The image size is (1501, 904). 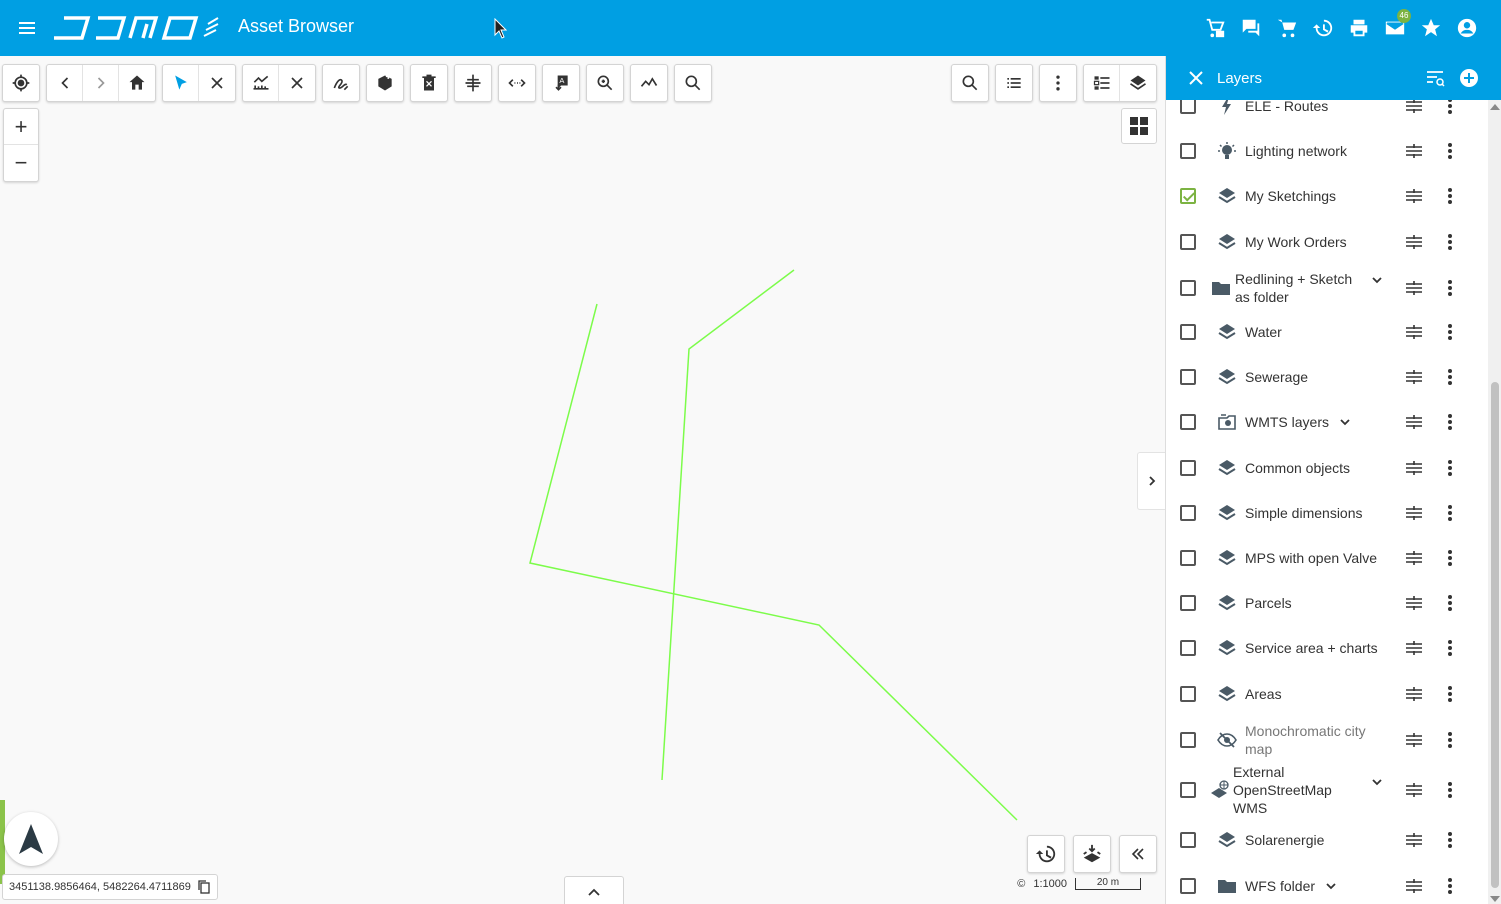 What do you see at coordinates (1396, 25) in the screenshot?
I see `mail-icon: 46` at bounding box center [1396, 25].